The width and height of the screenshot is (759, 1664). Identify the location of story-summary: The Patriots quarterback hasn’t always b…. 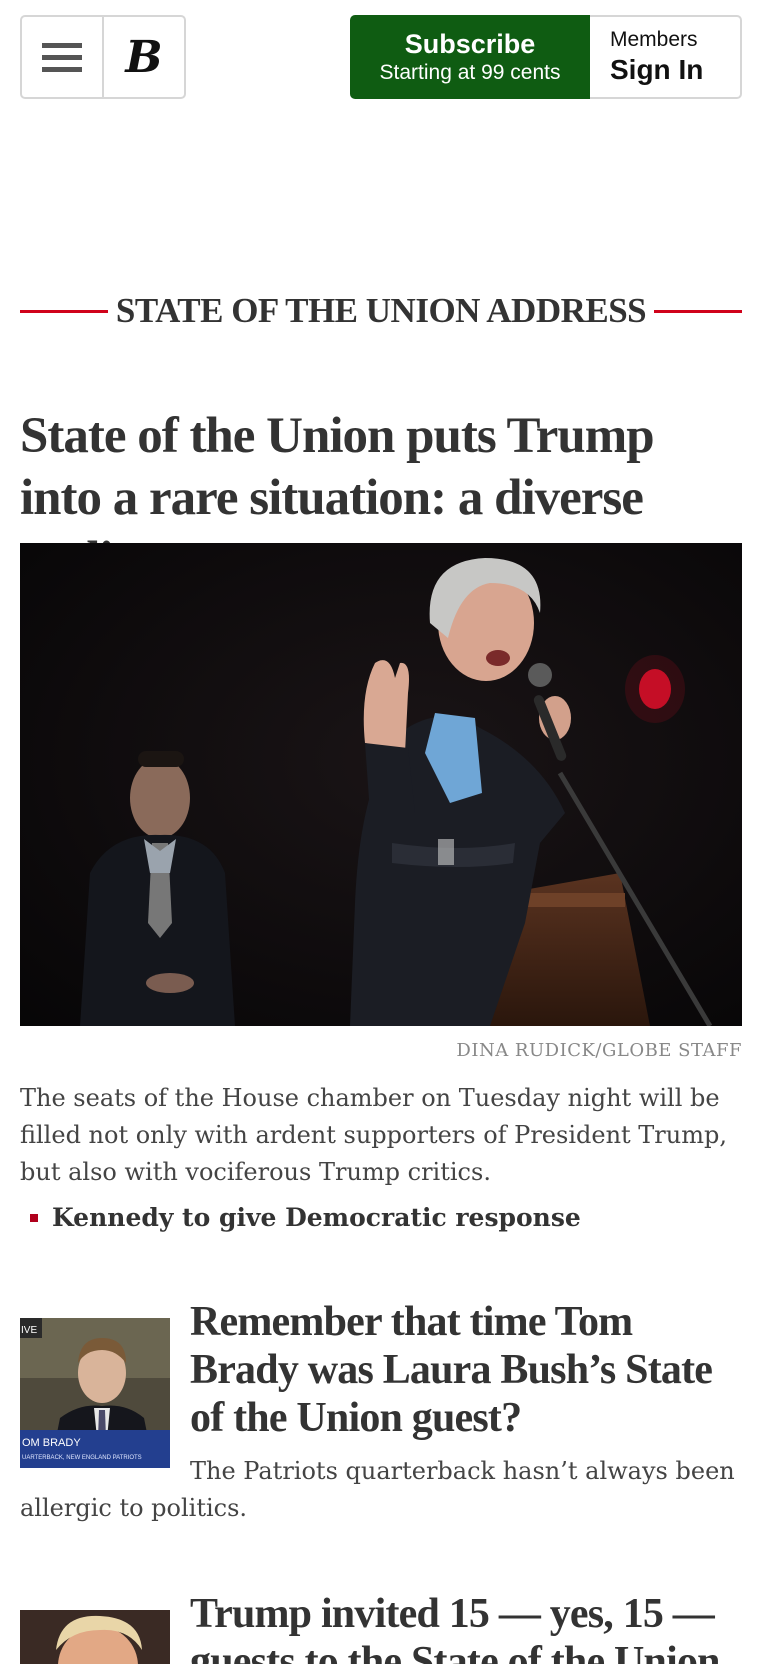
(377, 1489).